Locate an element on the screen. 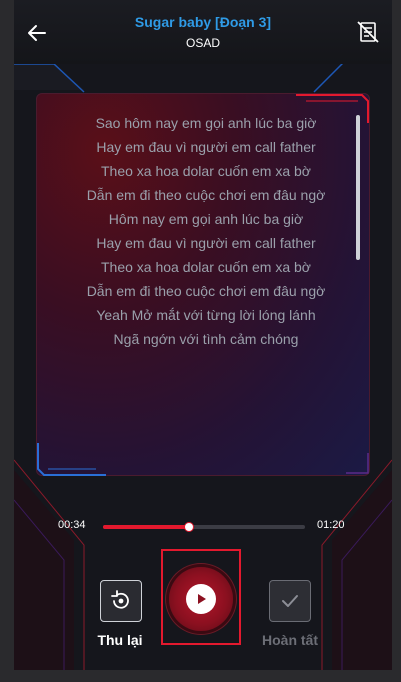 The height and width of the screenshot is (682, 401). arrow-left-icon is located at coordinates (37, 33).